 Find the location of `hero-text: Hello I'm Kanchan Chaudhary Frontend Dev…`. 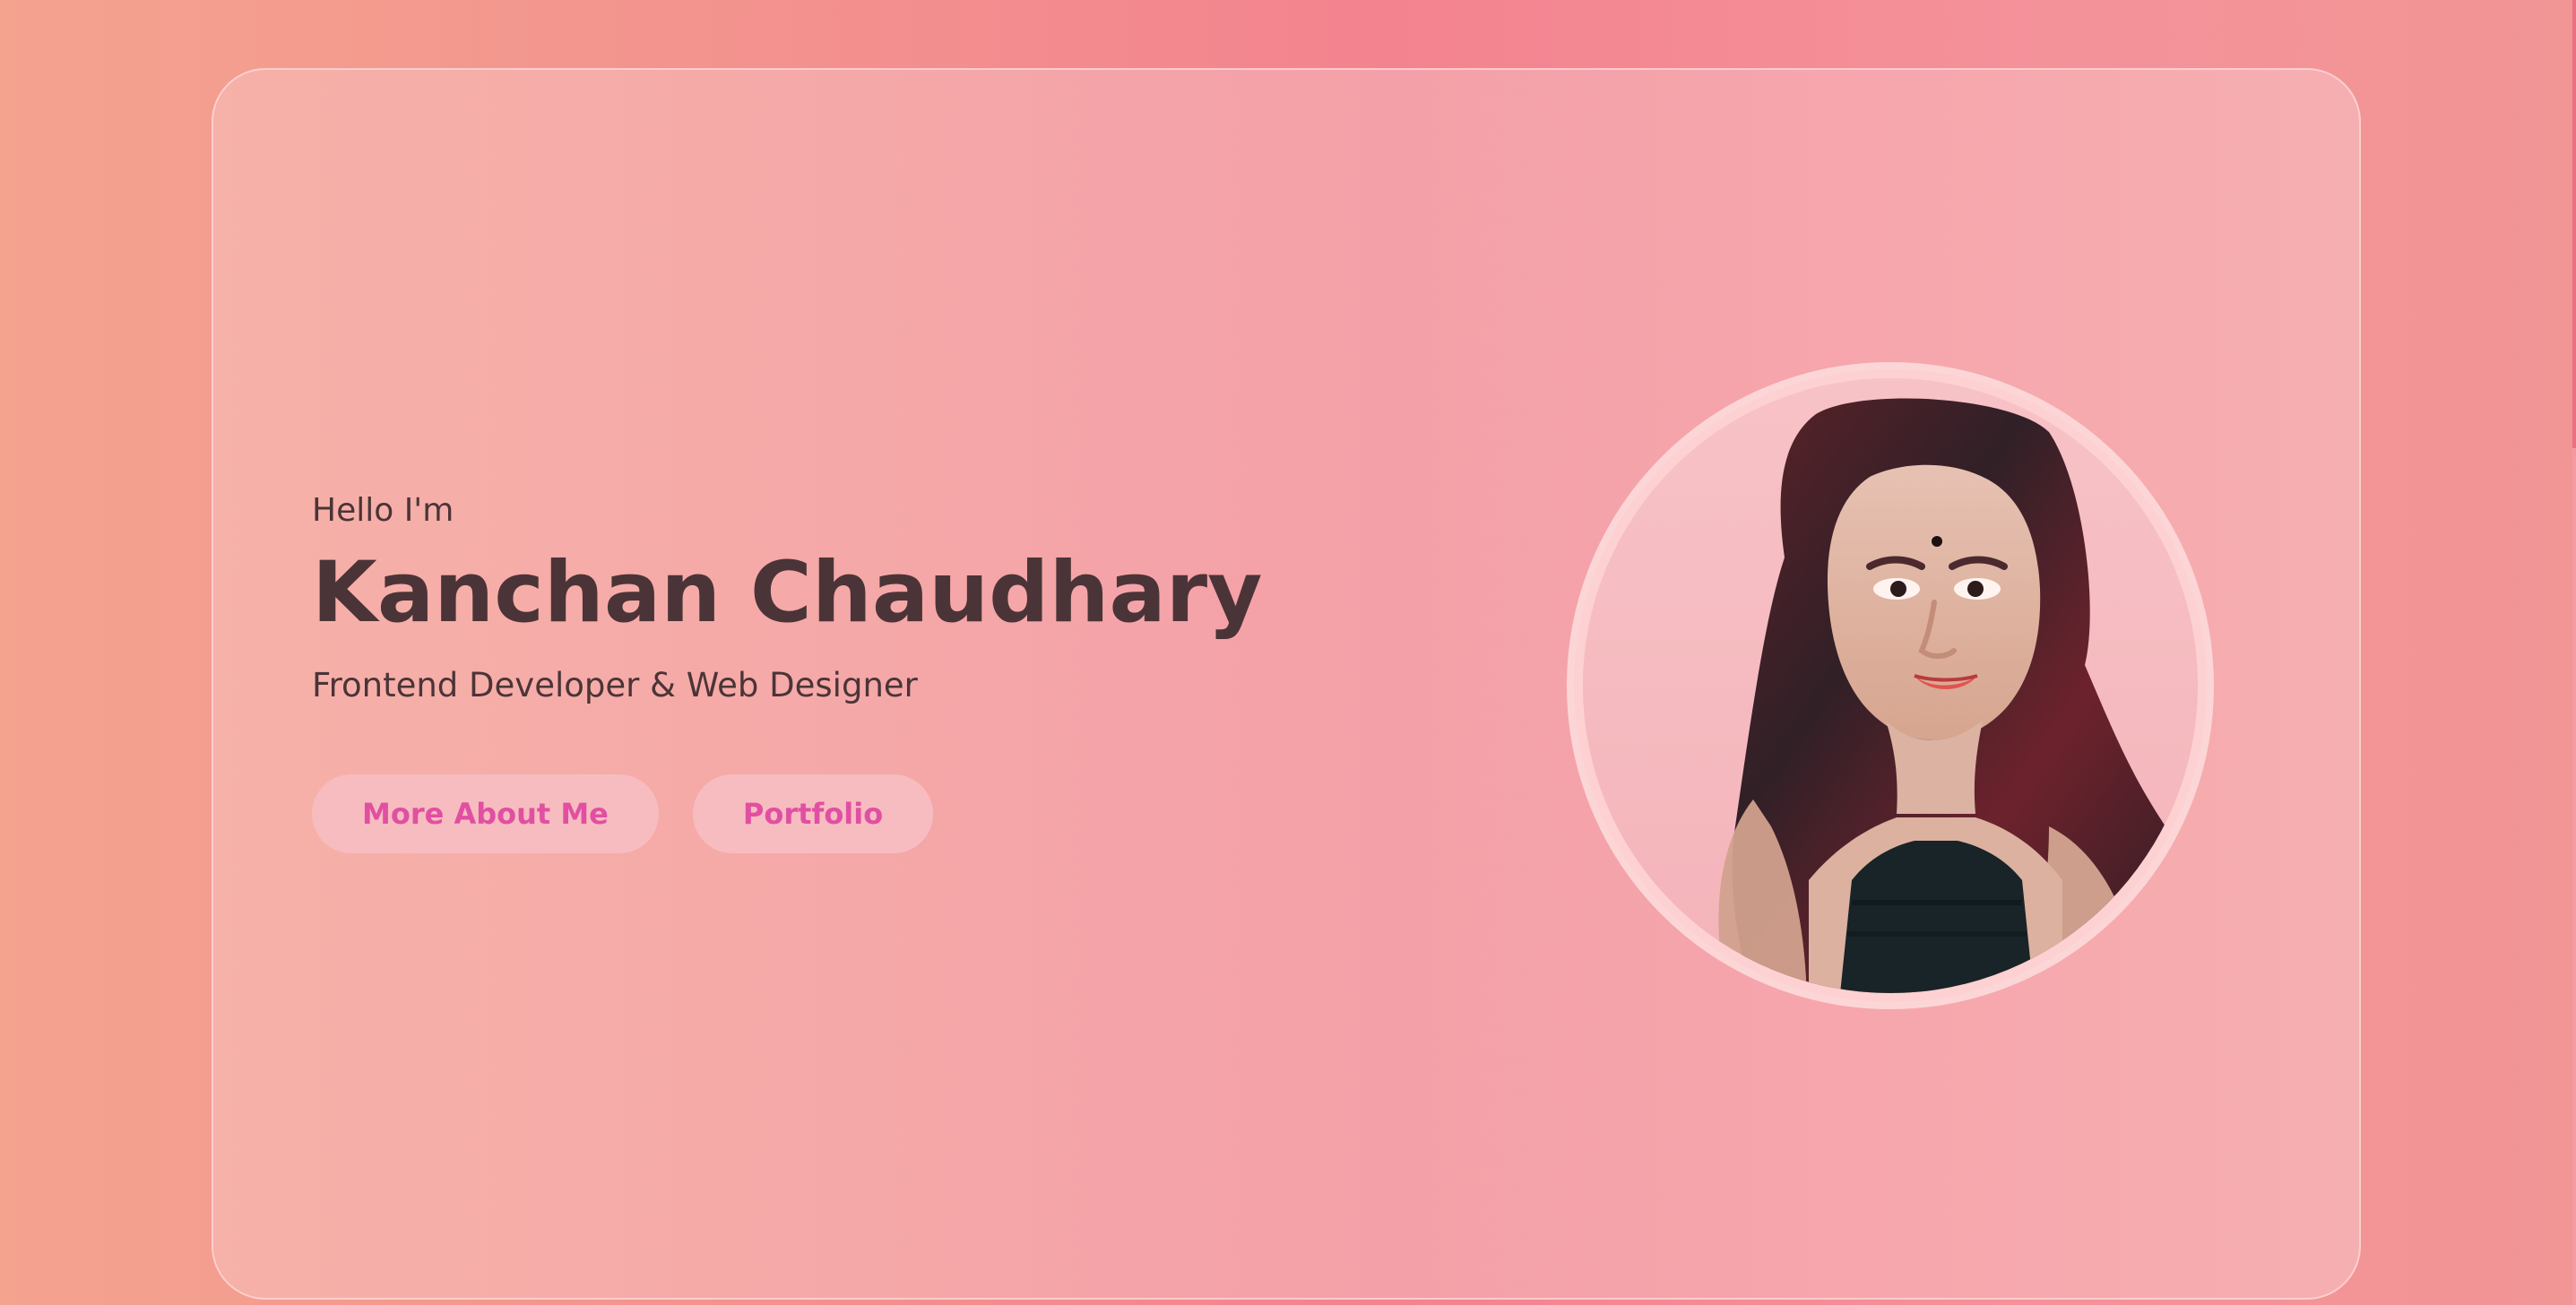

hero-text: Hello I'm Kanchan Chaudhary Frontend Dev… is located at coordinates (894, 598).